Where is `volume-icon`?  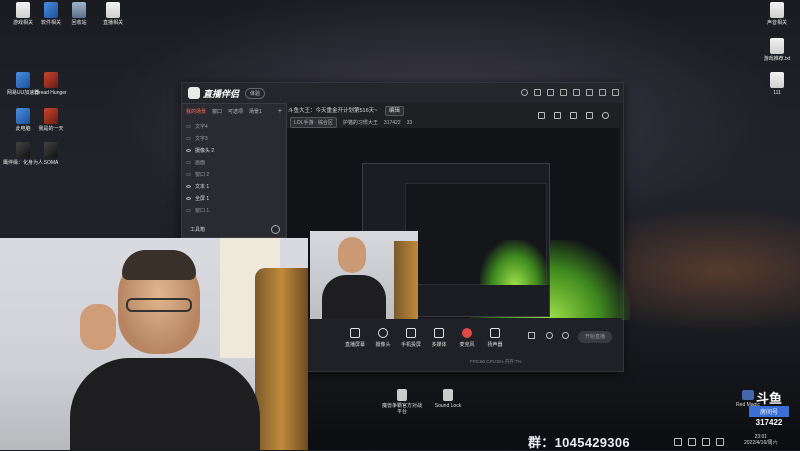
volume-icon is located at coordinates (706, 442).